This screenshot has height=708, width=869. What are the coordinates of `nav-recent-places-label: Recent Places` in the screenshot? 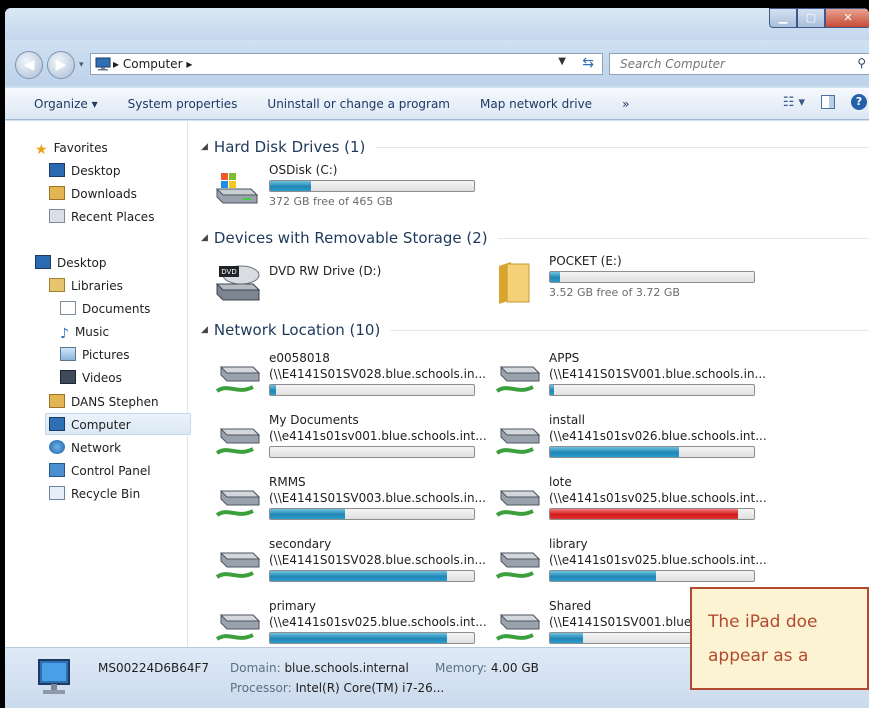 It's located at (113, 217).